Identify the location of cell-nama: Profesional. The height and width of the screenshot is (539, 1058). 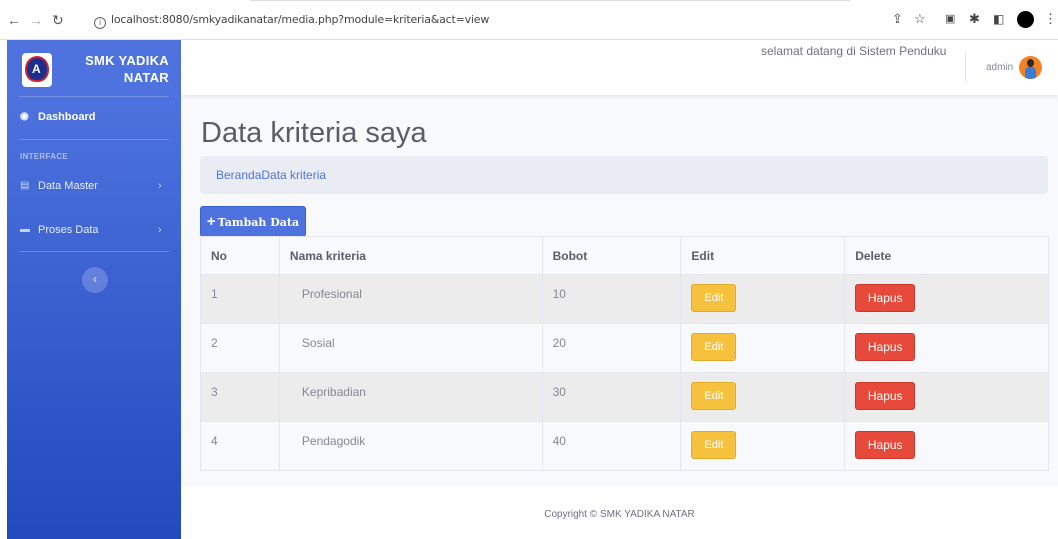
(410, 299).